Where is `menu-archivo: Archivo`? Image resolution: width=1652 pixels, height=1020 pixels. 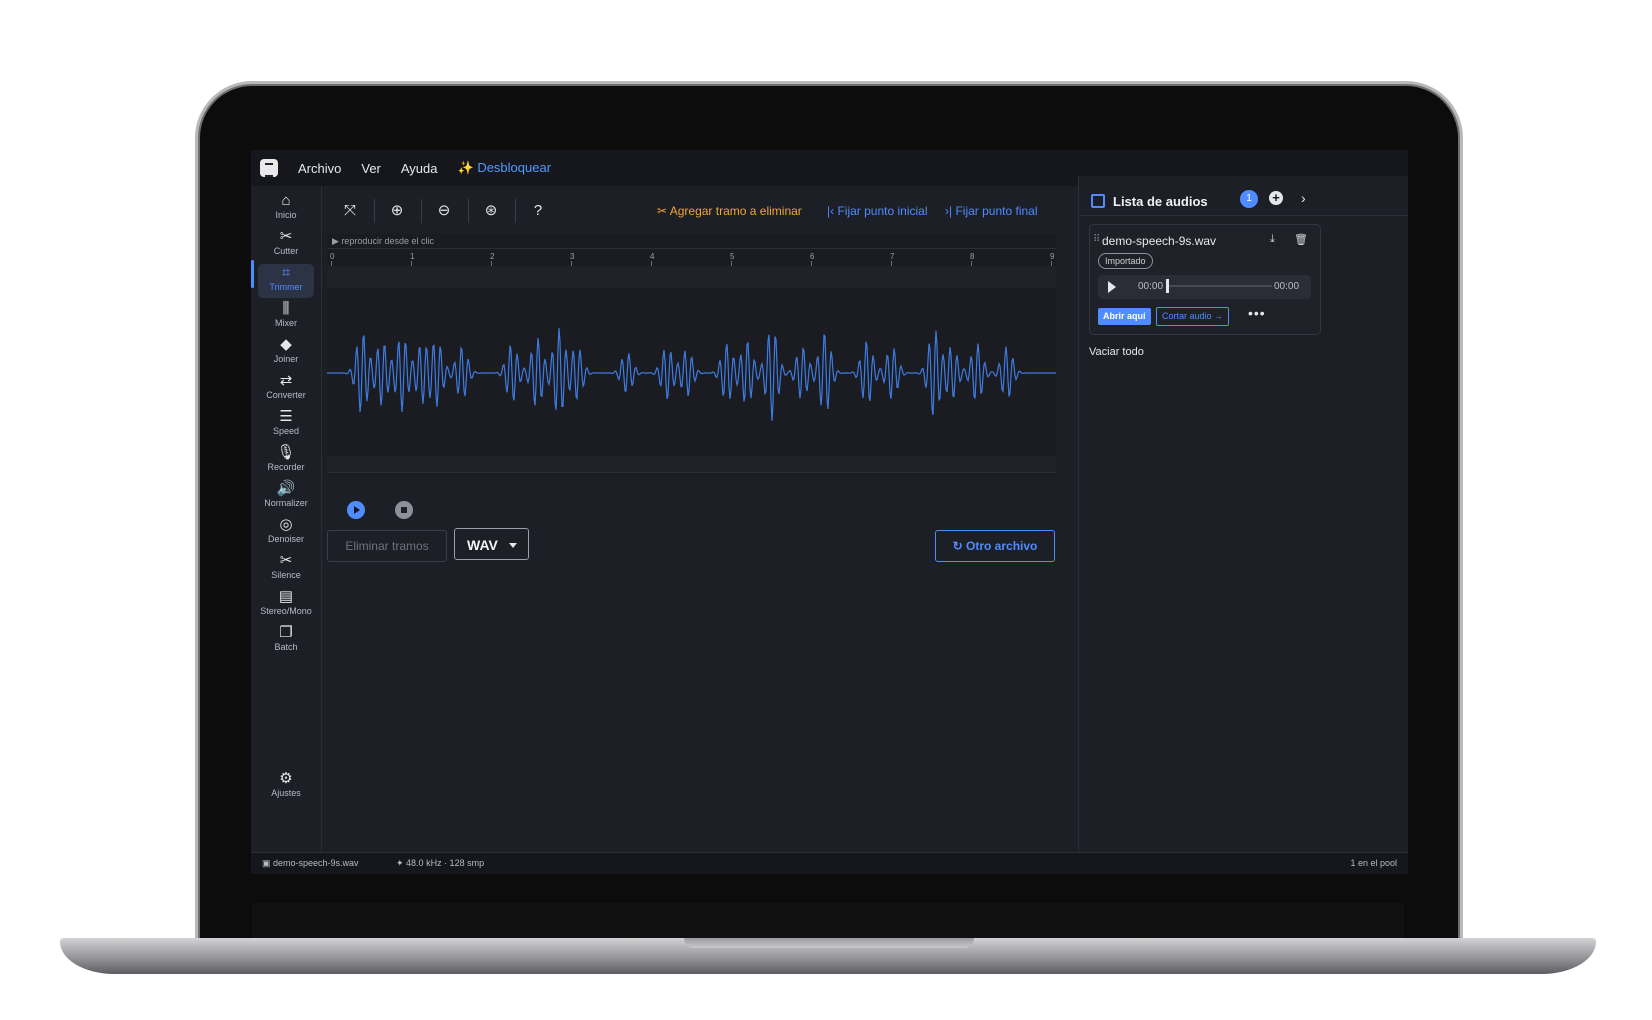 menu-archivo: Archivo is located at coordinates (319, 168).